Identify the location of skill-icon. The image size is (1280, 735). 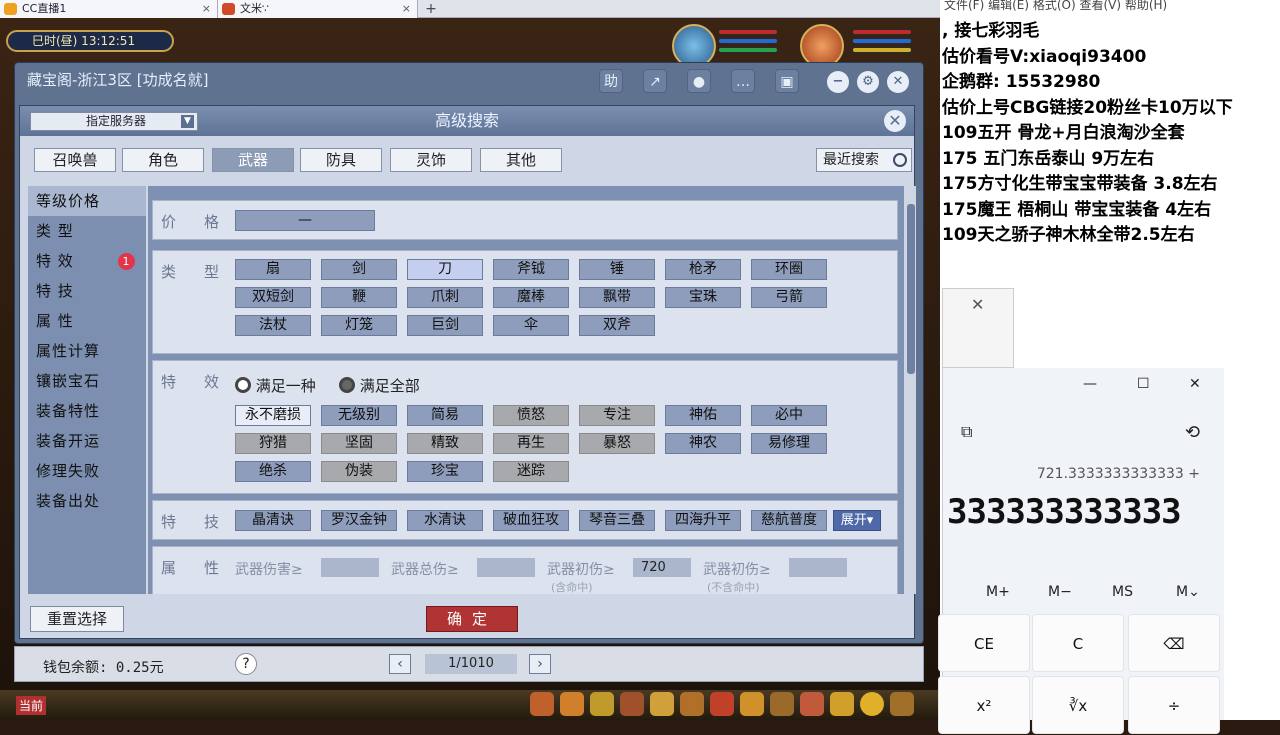
(602, 704).